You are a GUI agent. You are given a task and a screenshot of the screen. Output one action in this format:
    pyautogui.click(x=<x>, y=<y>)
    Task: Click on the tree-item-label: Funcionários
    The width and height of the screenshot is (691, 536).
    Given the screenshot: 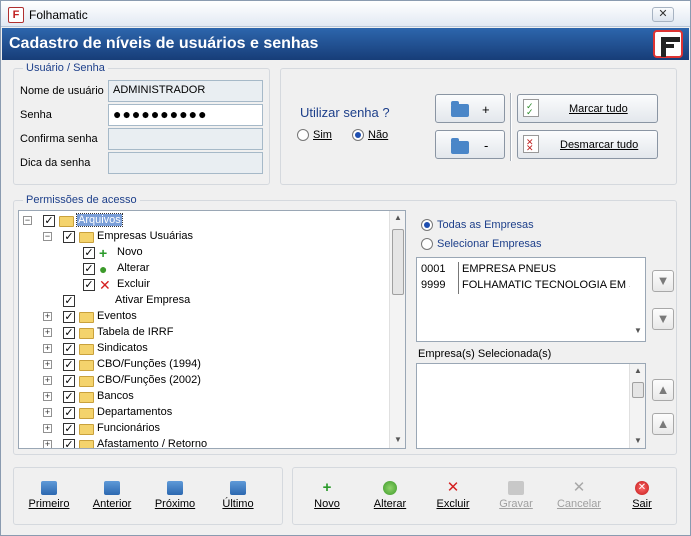 What is the action you would take?
    pyautogui.click(x=128, y=428)
    